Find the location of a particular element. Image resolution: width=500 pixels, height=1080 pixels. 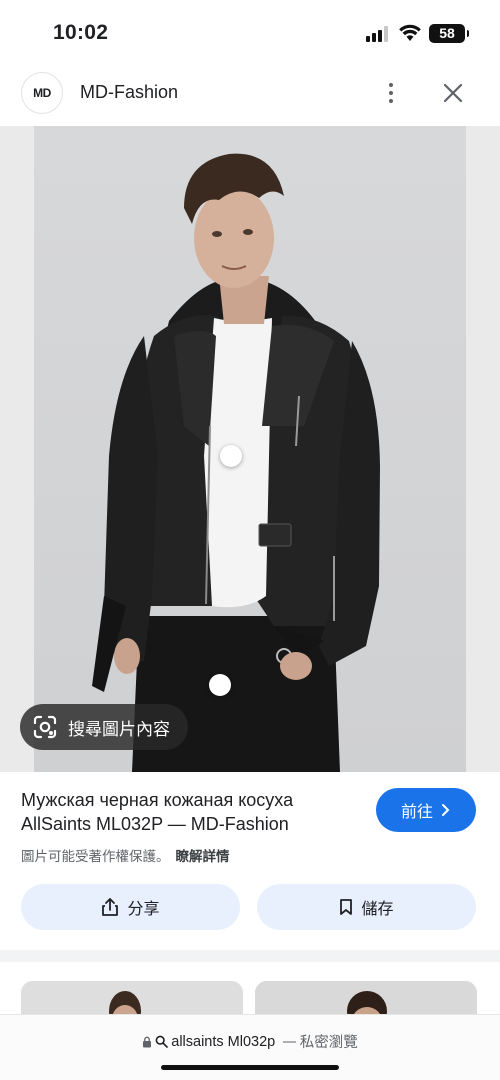

search-query: allsaints Ml032p is located at coordinates (223, 1041).